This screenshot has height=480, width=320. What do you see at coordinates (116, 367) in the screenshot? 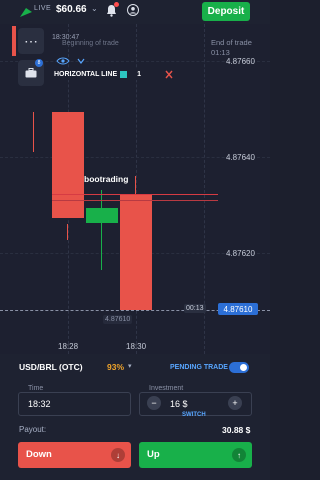
I see `asset-payout-percent: 93%` at bounding box center [116, 367].